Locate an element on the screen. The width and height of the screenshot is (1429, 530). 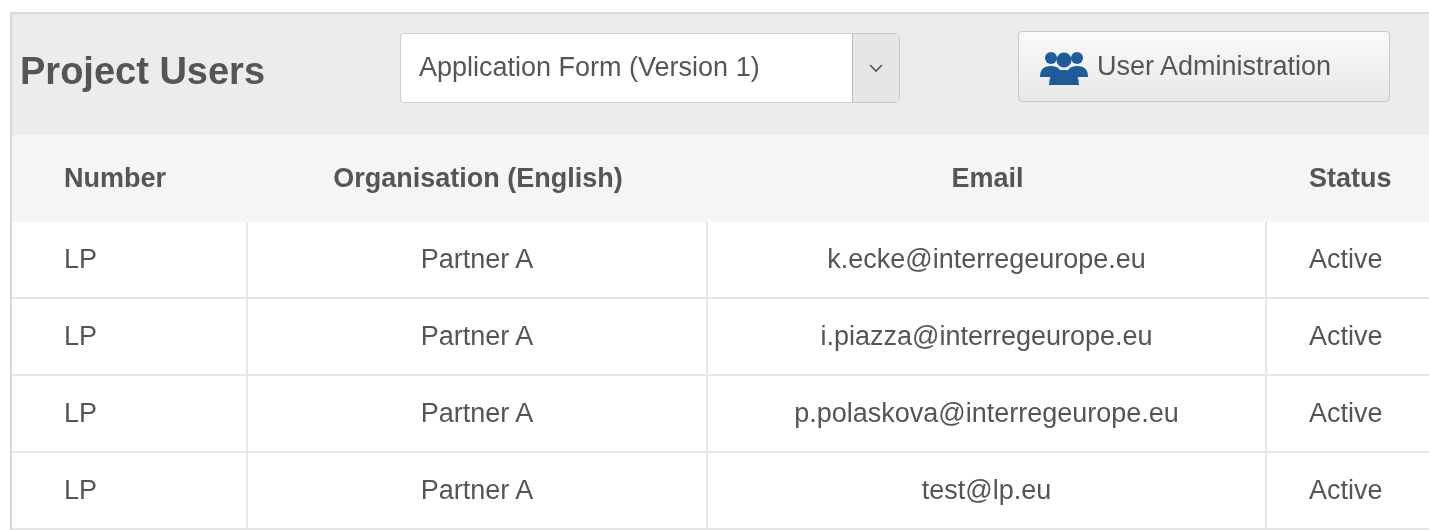
version-select: Application Form (Version 1) is located at coordinates (650, 67).